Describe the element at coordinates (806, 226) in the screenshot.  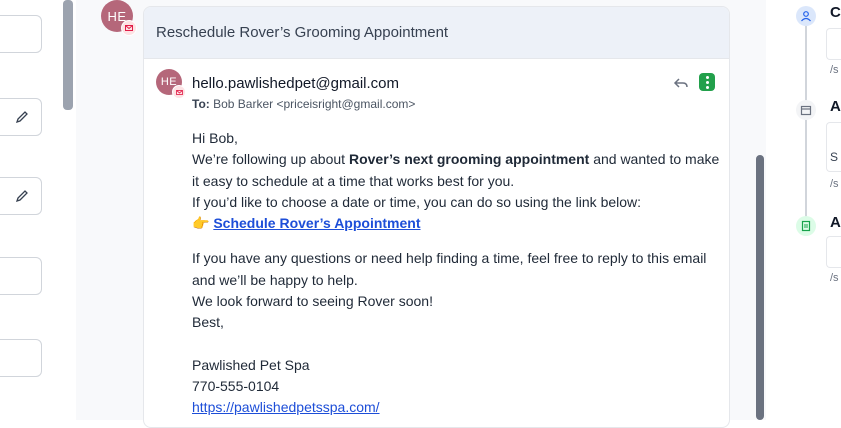
I see `document-icon` at that location.